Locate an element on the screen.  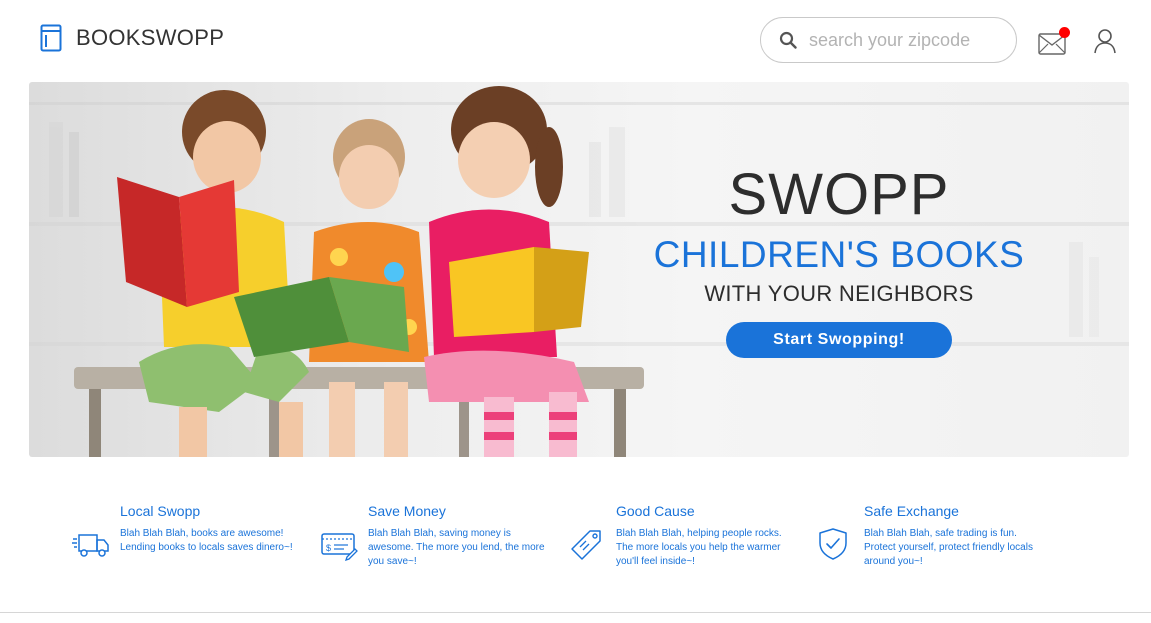
logo-text: BOOKSWOPP is located at coordinates (150, 37).